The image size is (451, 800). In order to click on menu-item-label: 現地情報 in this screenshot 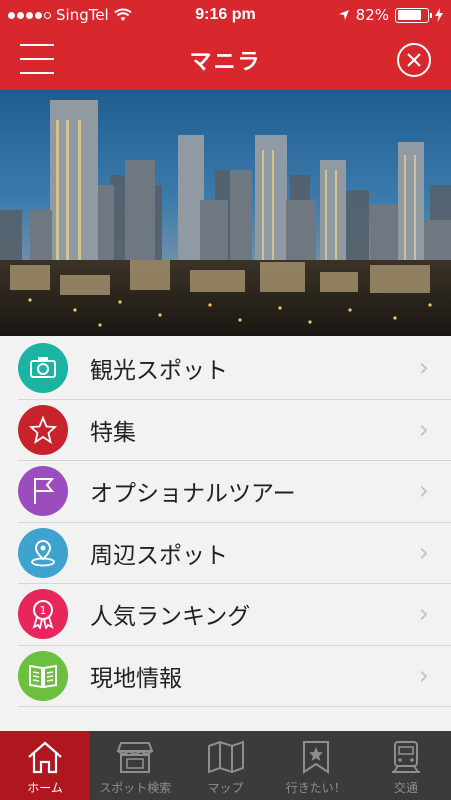, I will do `click(136, 678)`.